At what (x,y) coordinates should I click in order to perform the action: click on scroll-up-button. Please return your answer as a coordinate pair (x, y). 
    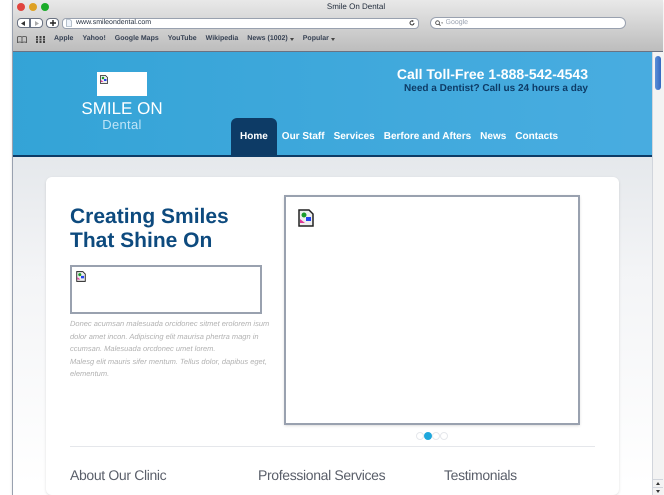
    Looking at the image, I should click on (658, 483).